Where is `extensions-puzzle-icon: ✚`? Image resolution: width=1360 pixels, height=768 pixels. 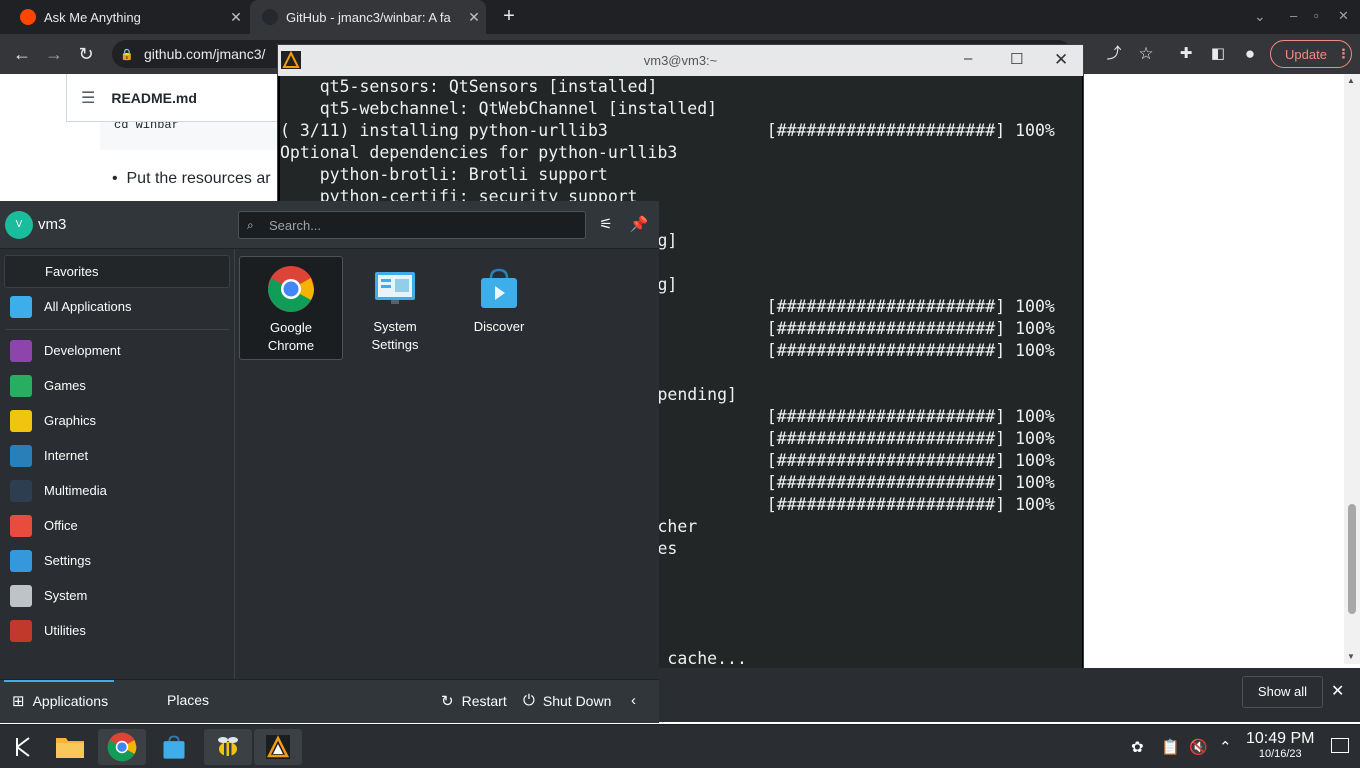
extensions-puzzle-icon: ✚ is located at coordinates (1186, 54).